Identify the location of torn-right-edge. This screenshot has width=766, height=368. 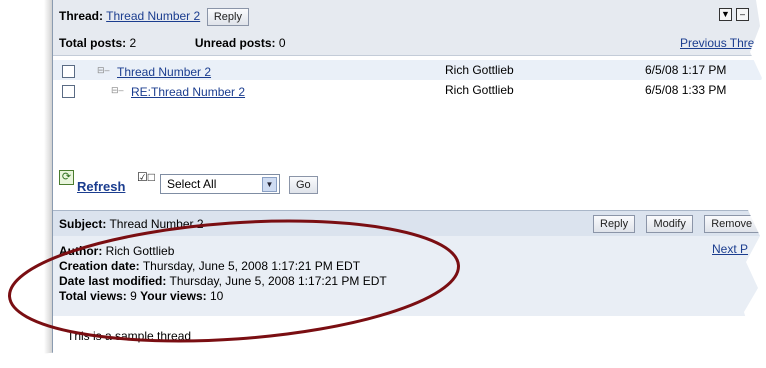
(753, 184).